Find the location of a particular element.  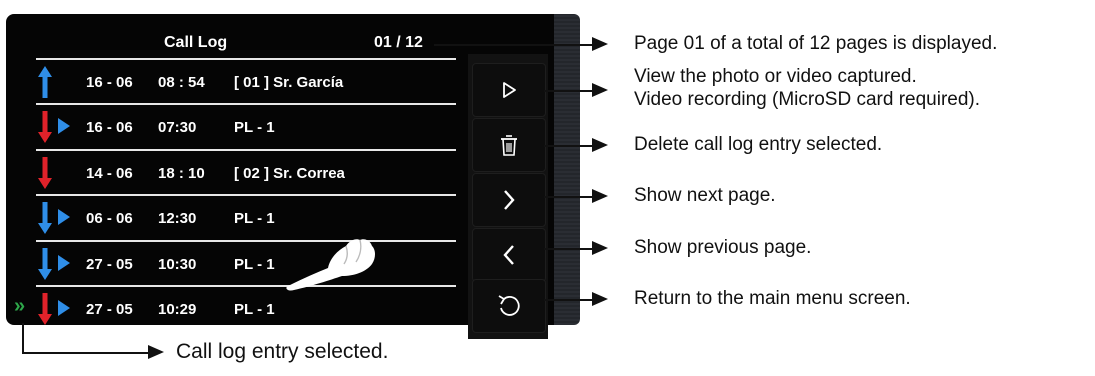

call-time: 10:30 is located at coordinates (177, 264).